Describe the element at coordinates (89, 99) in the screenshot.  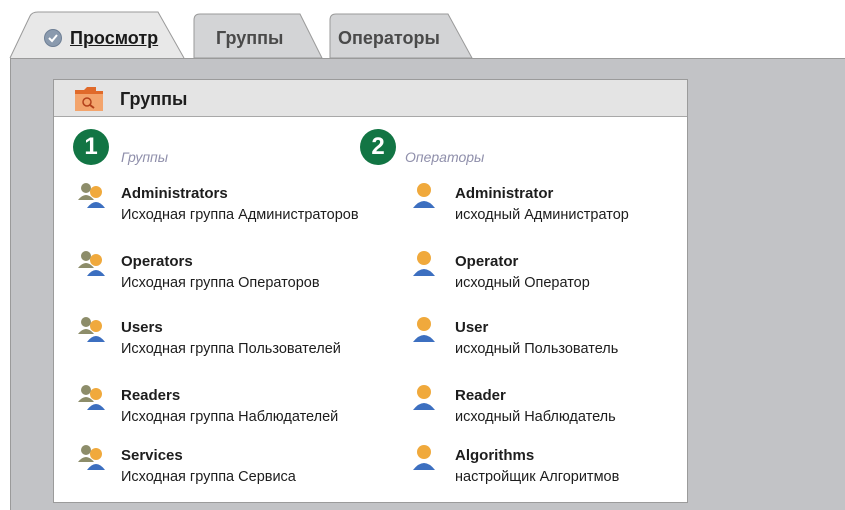
I see `folder-search-icon` at that location.